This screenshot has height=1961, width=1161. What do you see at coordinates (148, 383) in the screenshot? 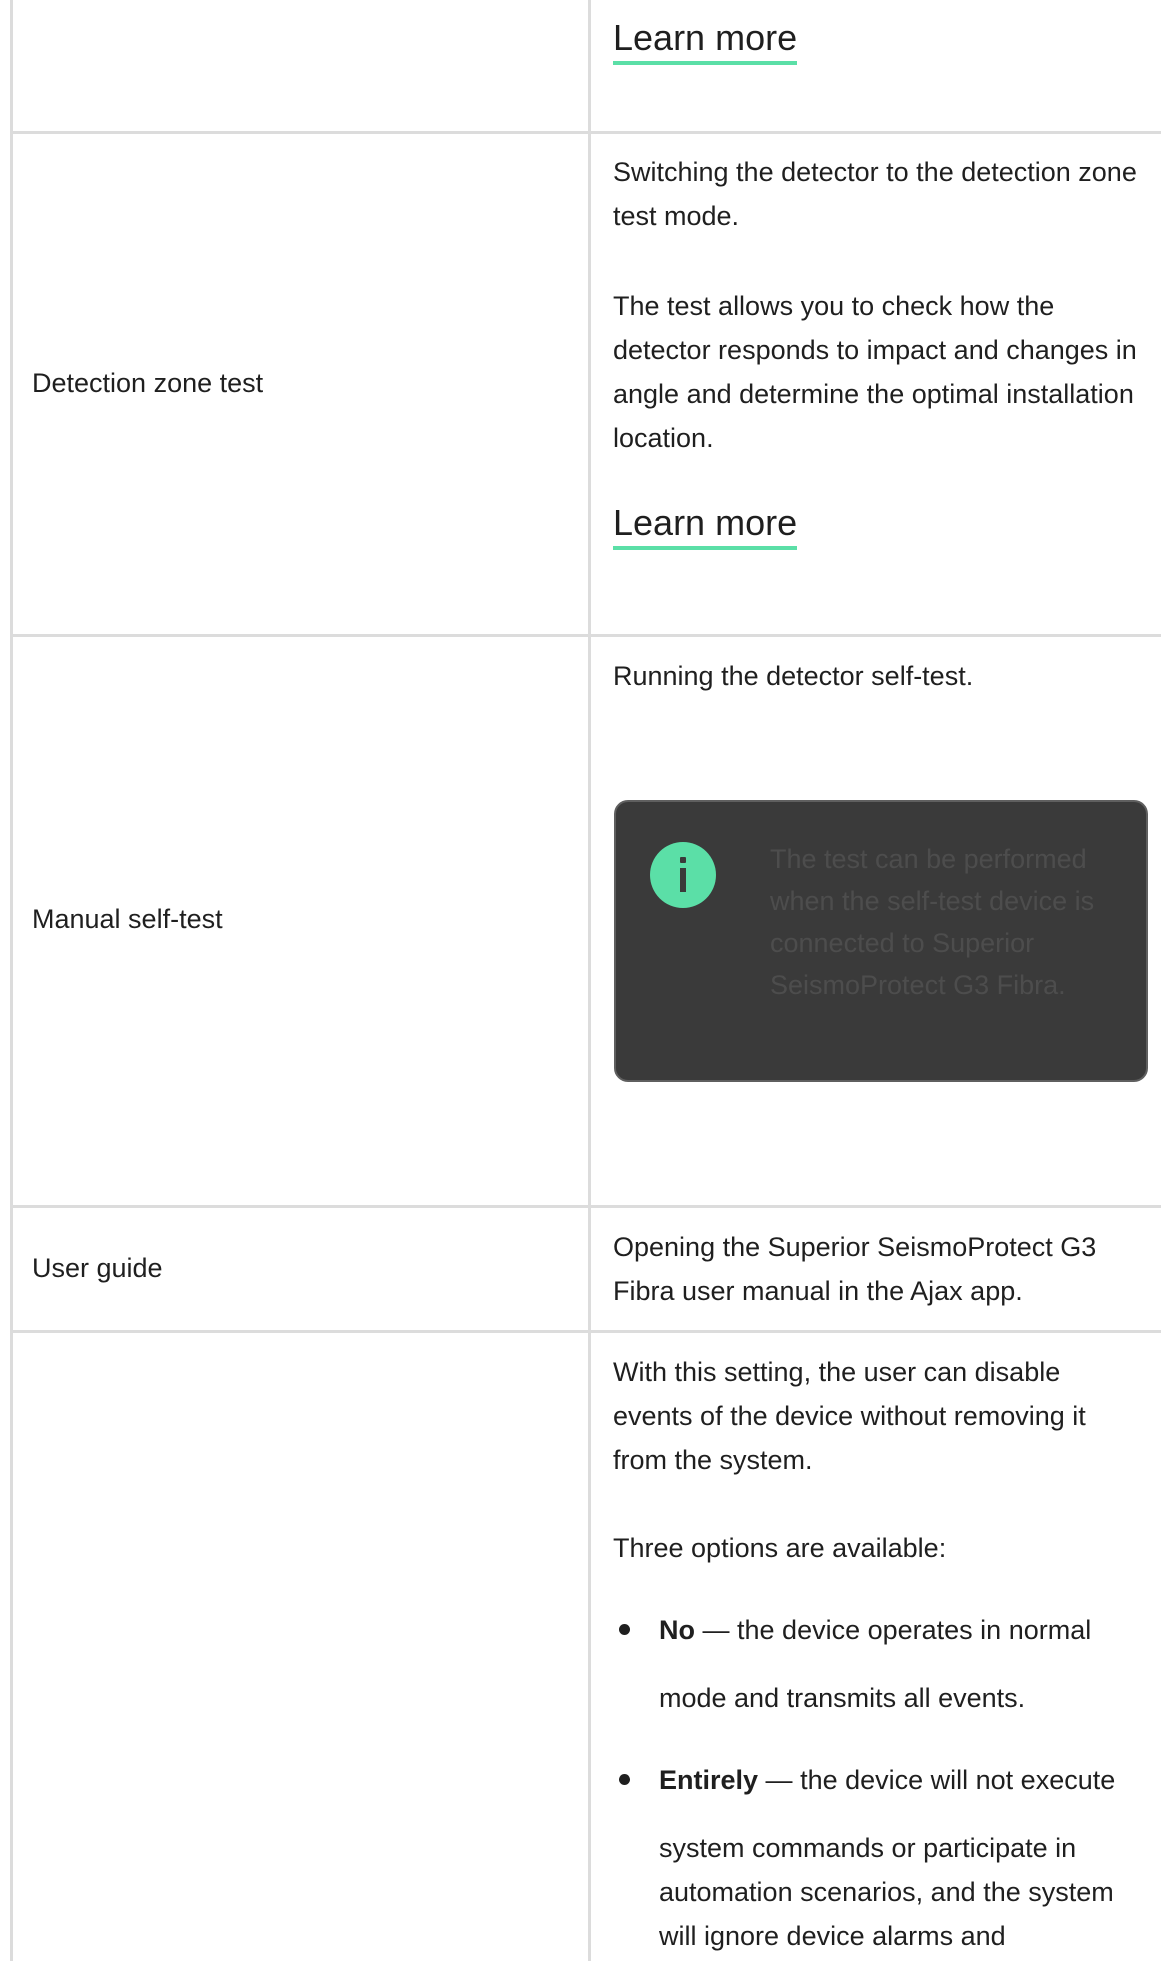
I see `row-label-detection-zone-test: Detection zone test` at bounding box center [148, 383].